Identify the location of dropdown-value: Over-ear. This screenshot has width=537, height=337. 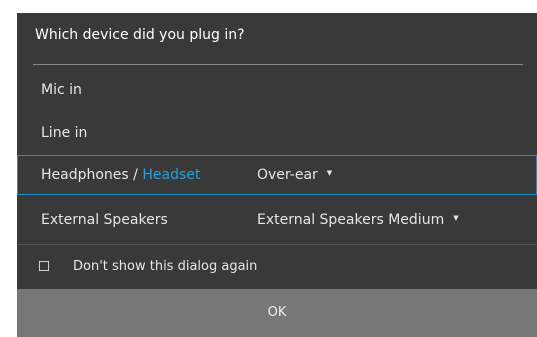
(287, 175).